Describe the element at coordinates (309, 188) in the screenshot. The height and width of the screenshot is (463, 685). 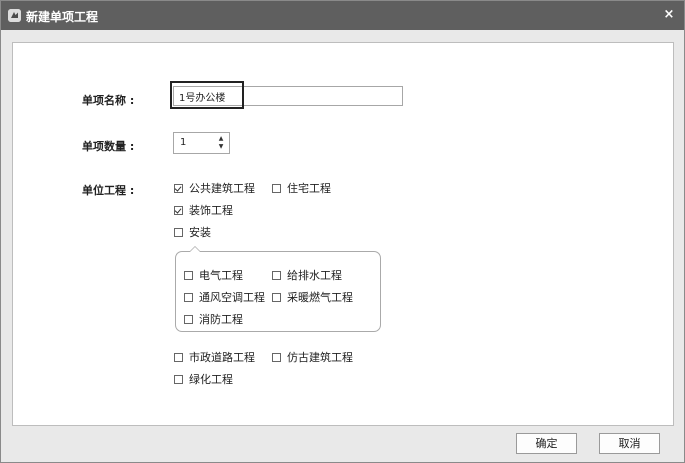
I see `checkbox-label: 住宅工程` at that location.